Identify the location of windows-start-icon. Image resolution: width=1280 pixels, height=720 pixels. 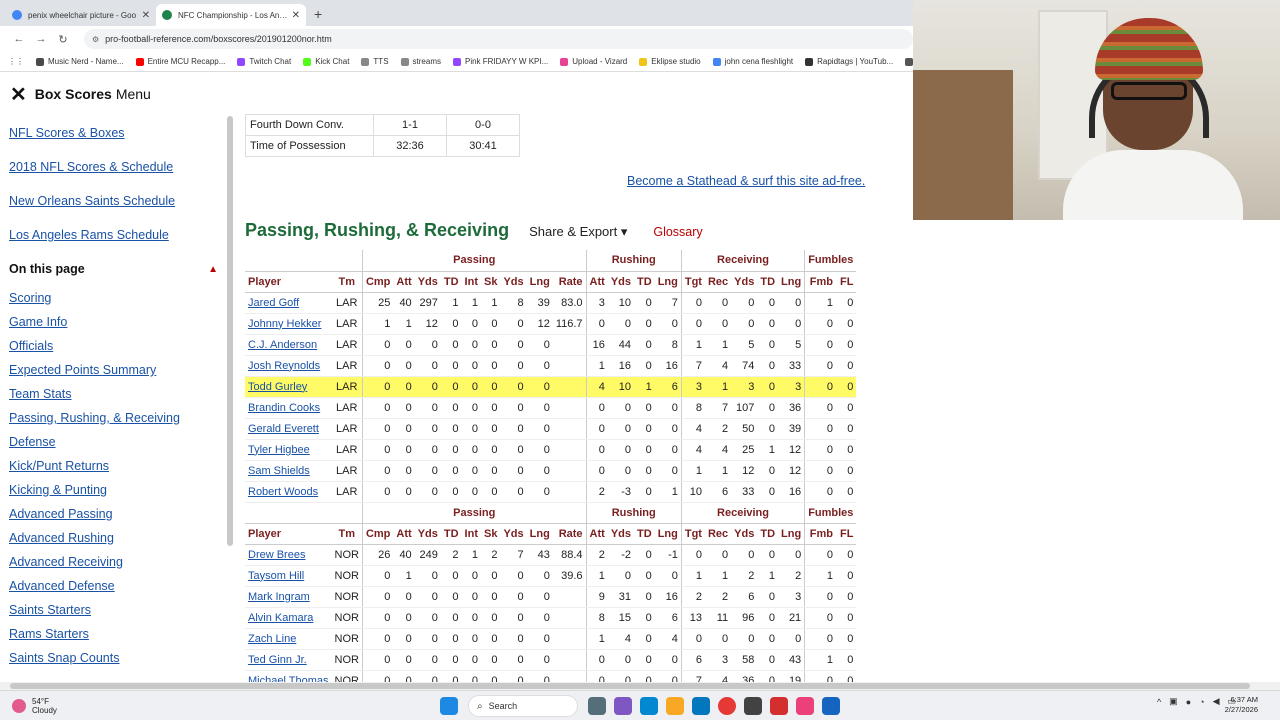
(449, 706).